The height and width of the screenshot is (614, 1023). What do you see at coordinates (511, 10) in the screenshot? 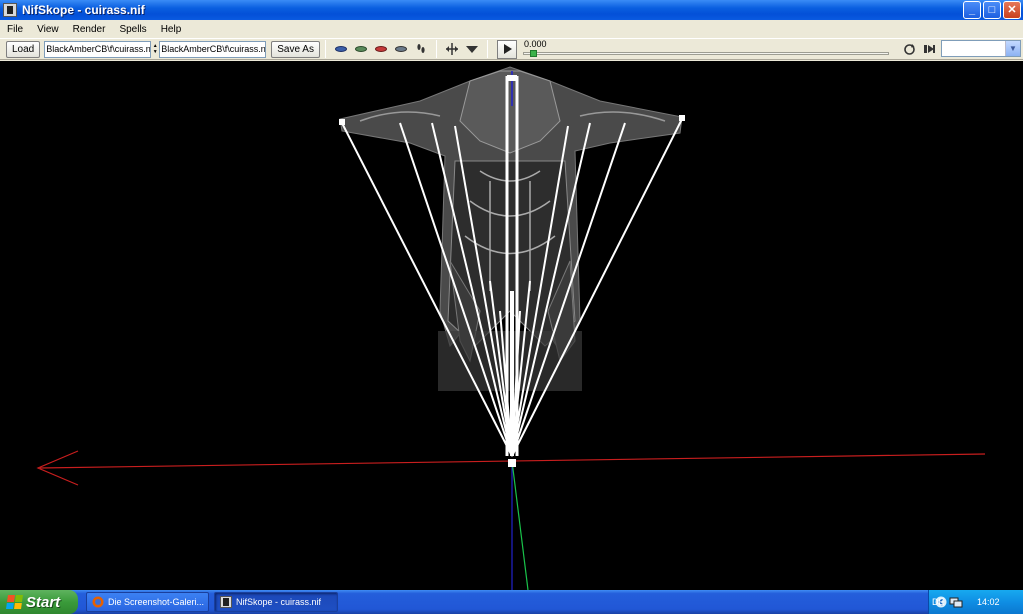
I see `title-bar: NifSkope - cuirass.nif _ □ ✕` at bounding box center [511, 10].